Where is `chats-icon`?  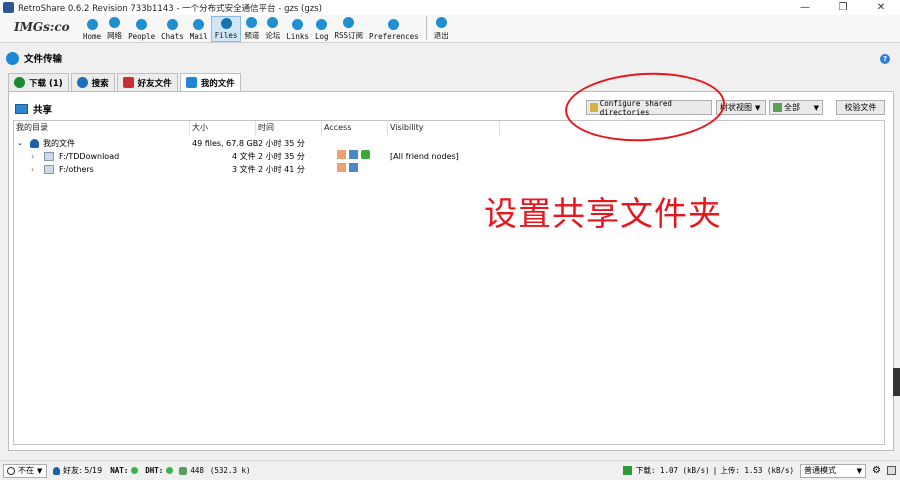 chats-icon is located at coordinates (172, 24).